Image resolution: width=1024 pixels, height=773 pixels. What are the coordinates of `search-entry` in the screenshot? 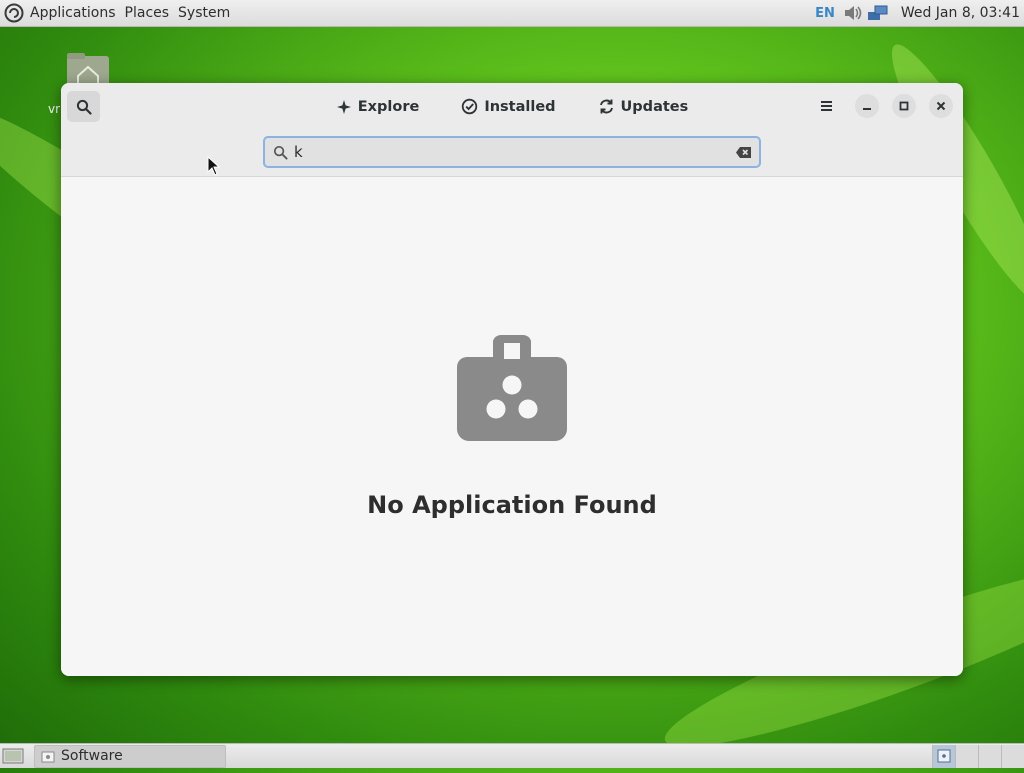 It's located at (512, 152).